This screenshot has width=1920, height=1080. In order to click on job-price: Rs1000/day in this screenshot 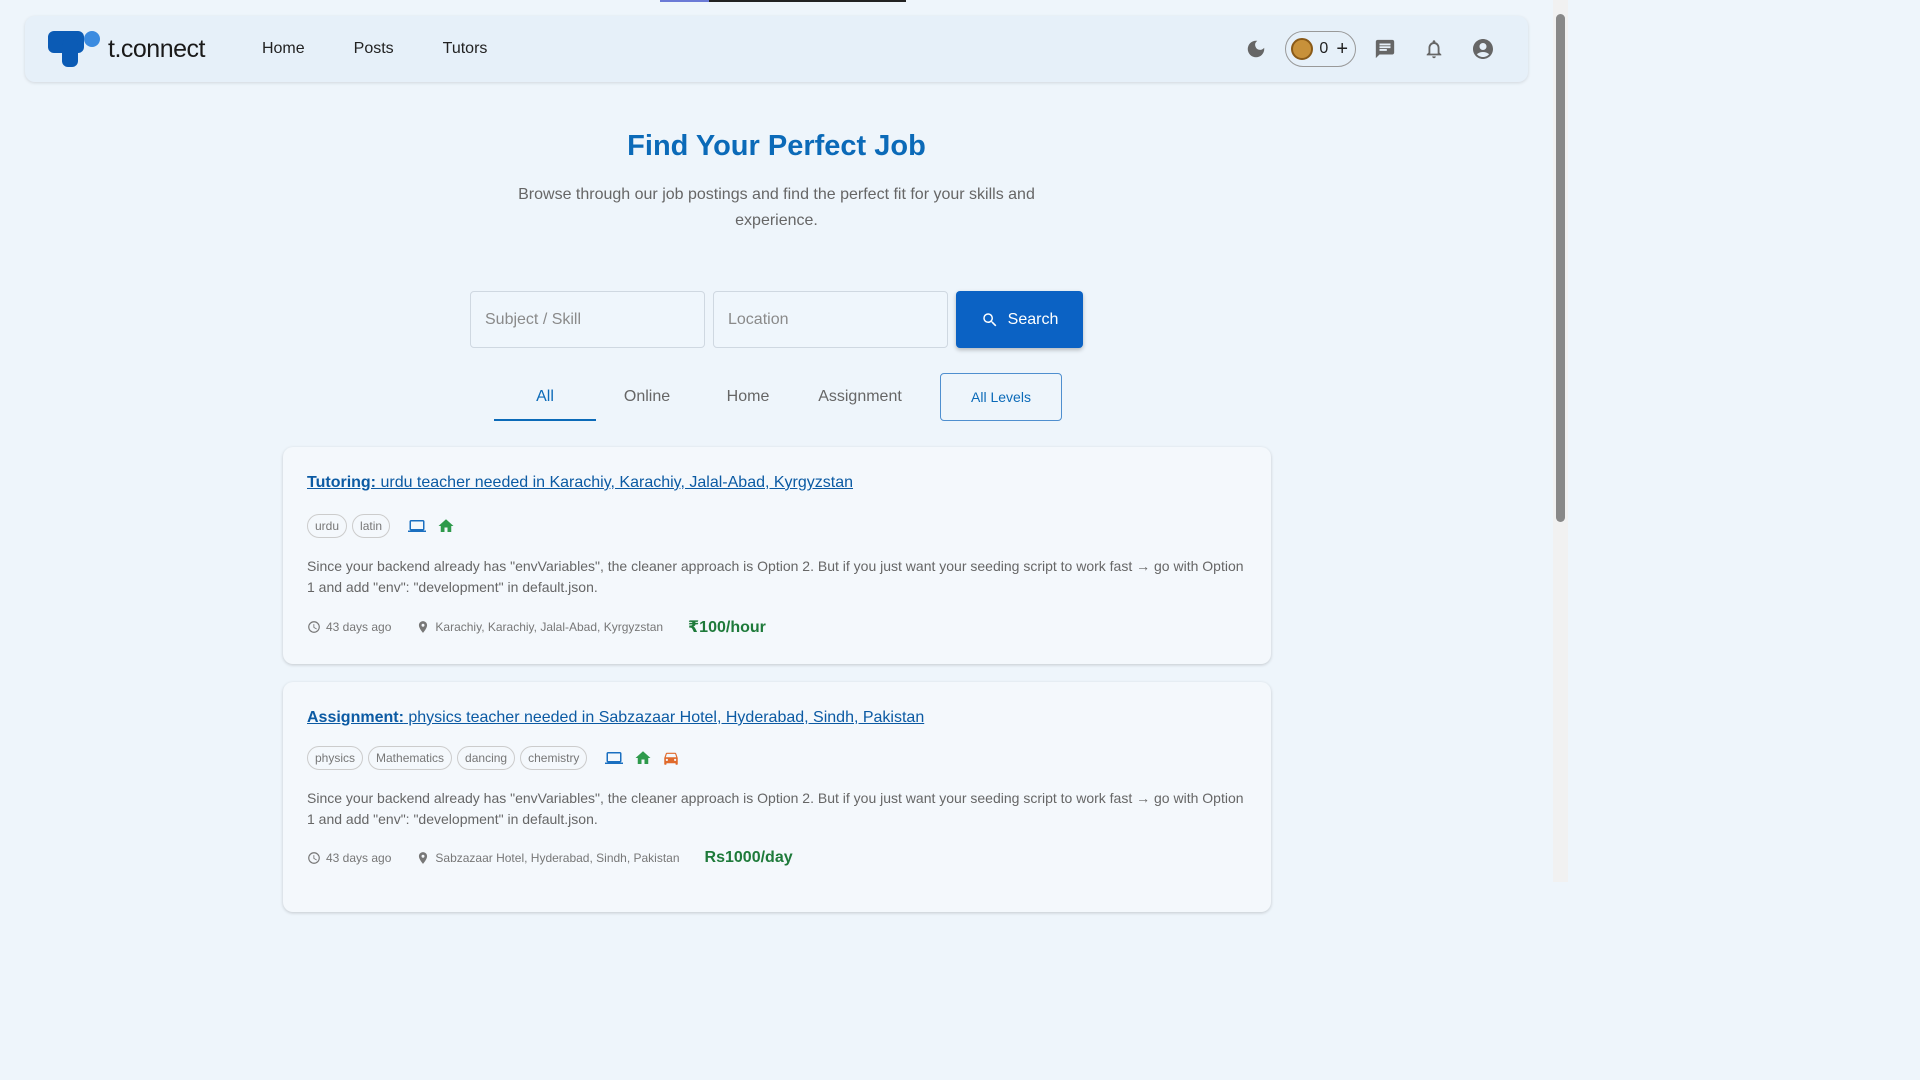, I will do `click(748, 857)`.